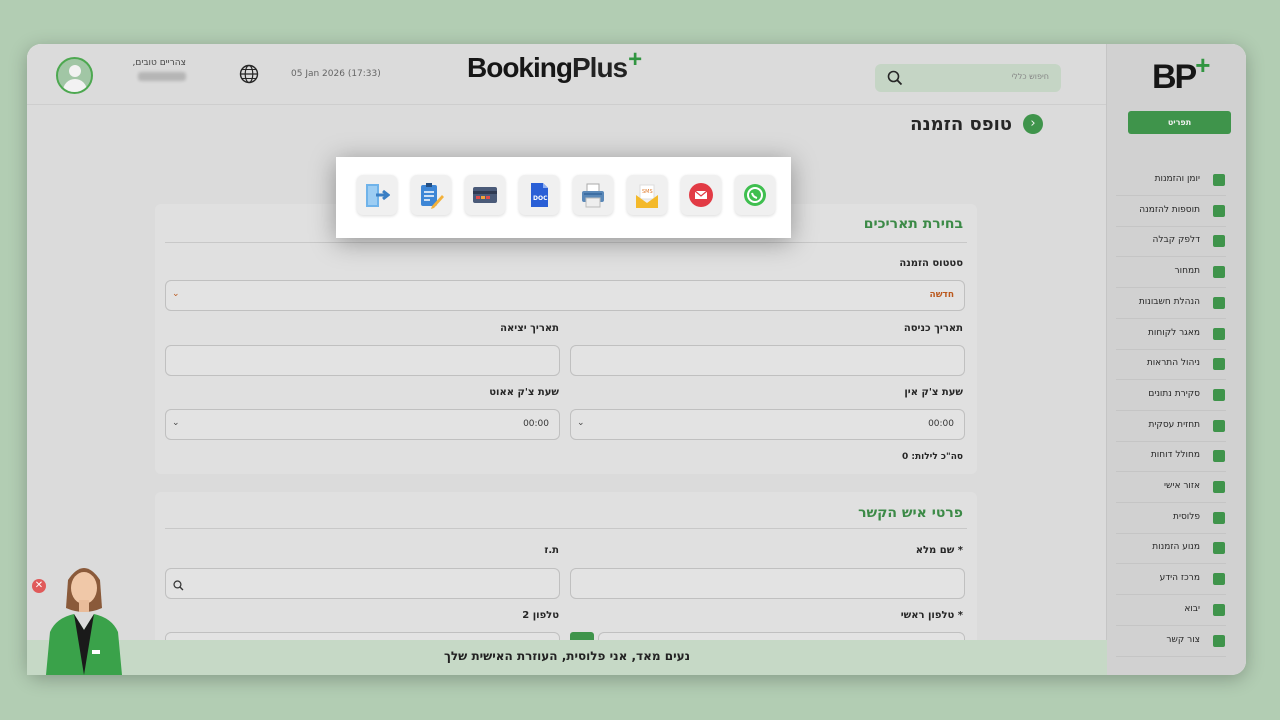 Image resolution: width=1280 pixels, height=720 pixels. What do you see at coordinates (529, 328) in the screenshot?
I see `checkout-label: תאריך יציאה` at bounding box center [529, 328].